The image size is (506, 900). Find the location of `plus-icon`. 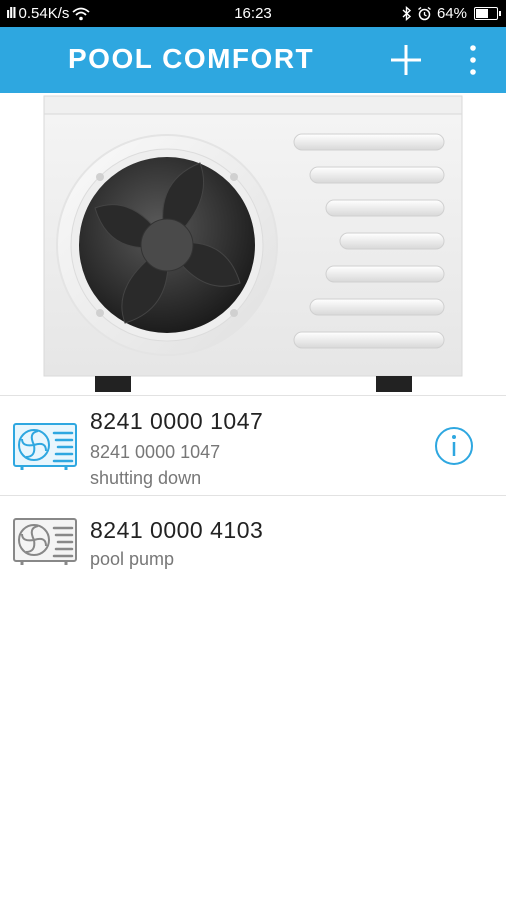

plus-icon is located at coordinates (406, 60).